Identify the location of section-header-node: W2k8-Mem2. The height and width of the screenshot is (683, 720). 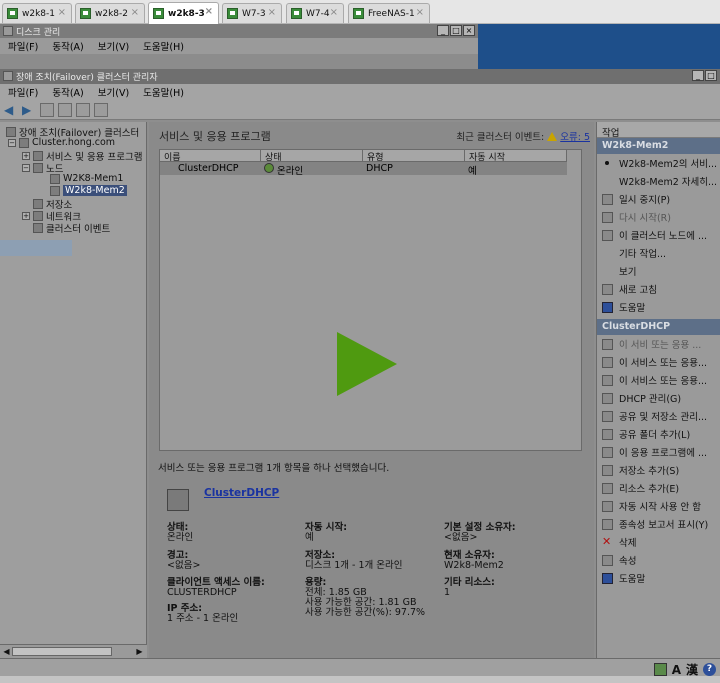
(658, 146).